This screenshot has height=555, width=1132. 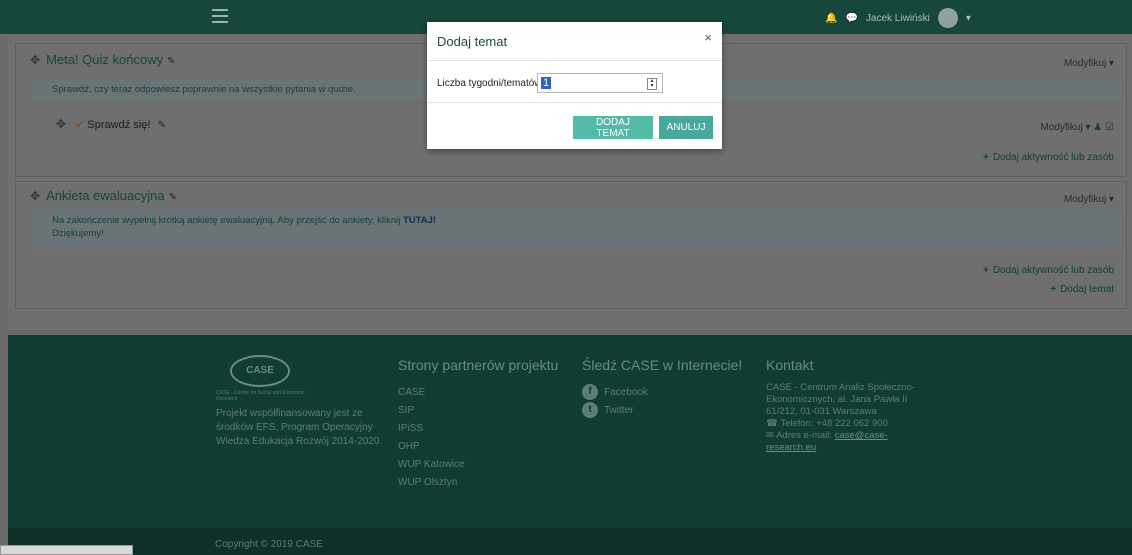 I want to click on dialog-divider, so click(x=574, y=102).